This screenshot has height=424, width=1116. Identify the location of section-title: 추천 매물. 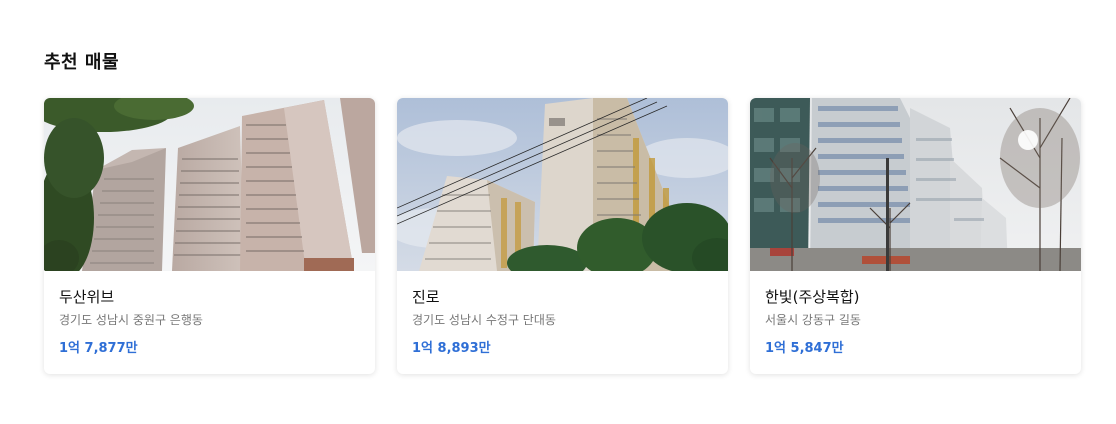
(82, 62).